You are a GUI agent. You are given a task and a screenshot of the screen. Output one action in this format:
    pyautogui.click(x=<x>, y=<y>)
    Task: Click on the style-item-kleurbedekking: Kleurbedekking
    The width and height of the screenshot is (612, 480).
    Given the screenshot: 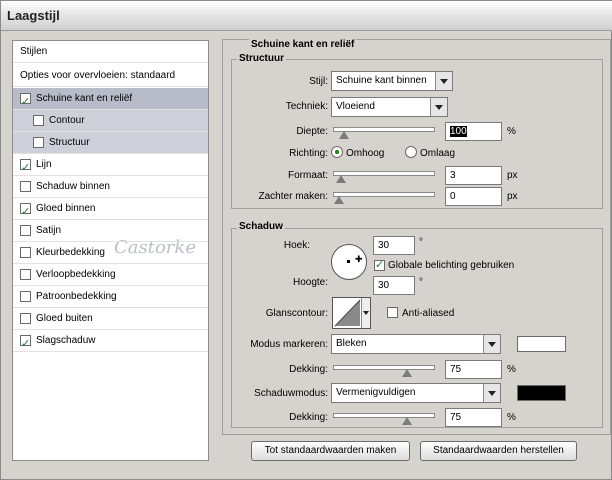 What is the action you would take?
    pyautogui.click(x=110, y=253)
    